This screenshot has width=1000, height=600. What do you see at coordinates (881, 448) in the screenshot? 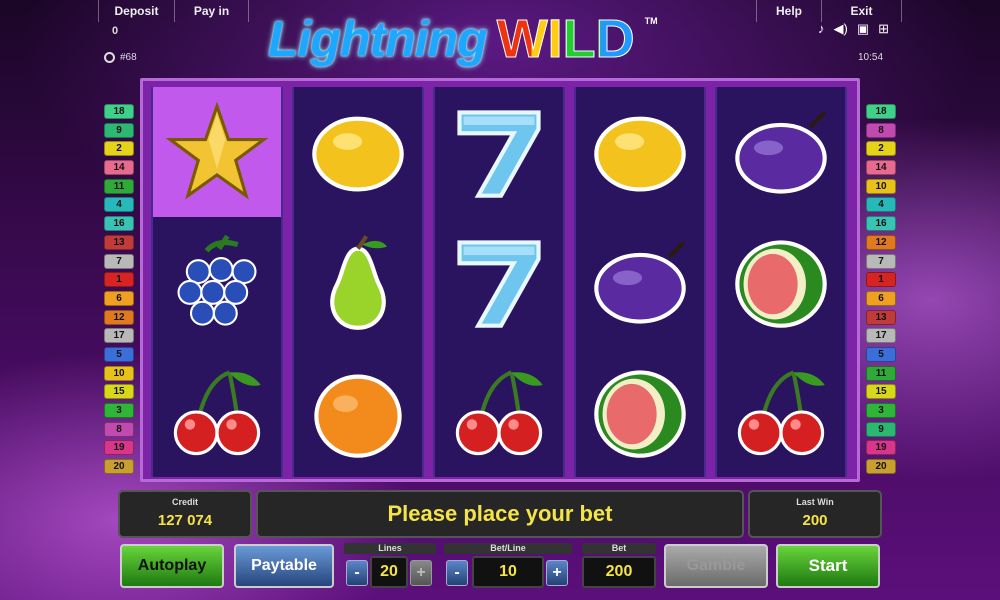
I see `payline-badge-19: 19` at bounding box center [881, 448].